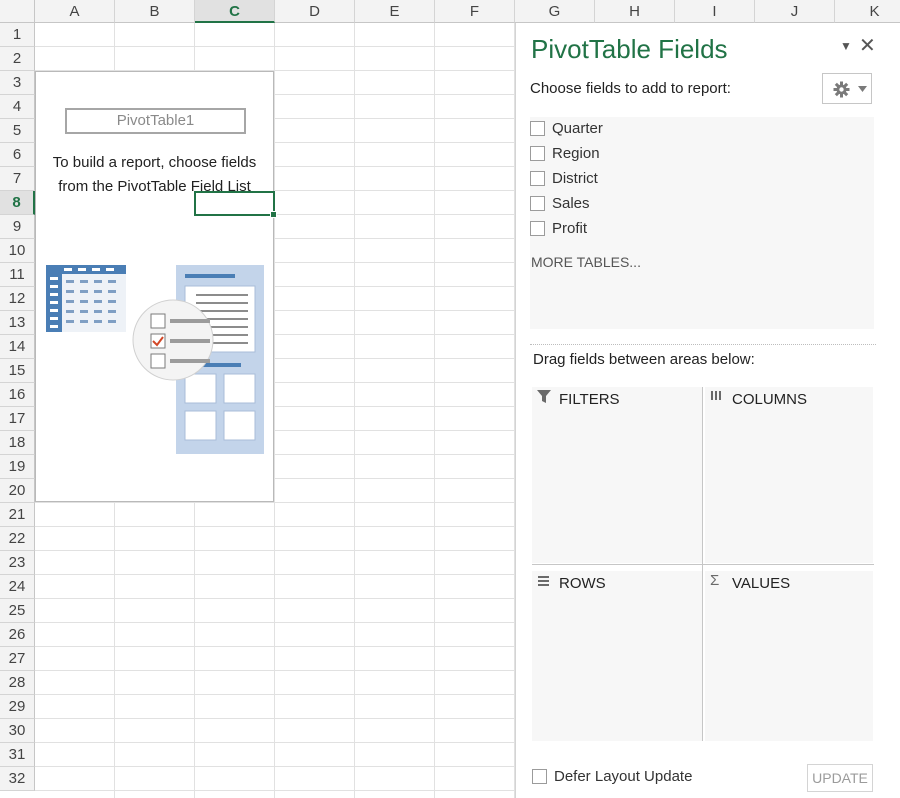 The height and width of the screenshot is (798, 900). I want to click on rows-area: ROWS, so click(617, 656).